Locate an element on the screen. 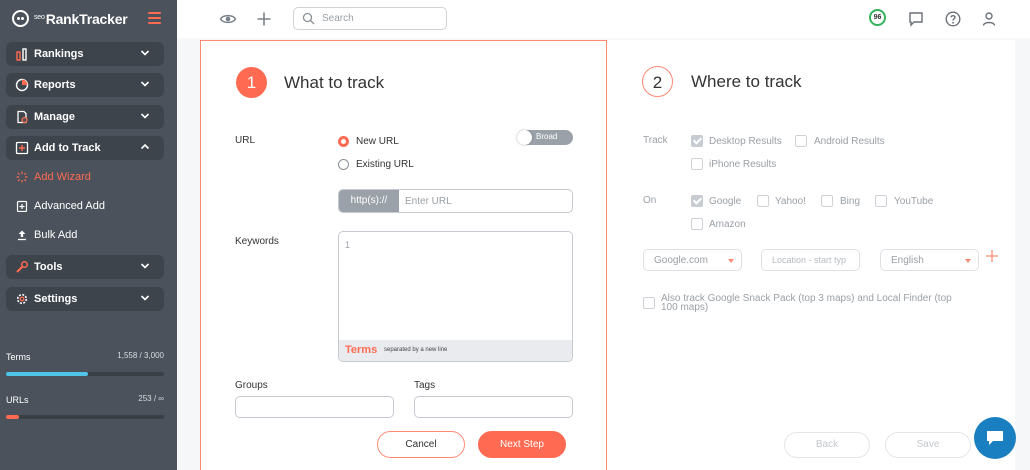 The image size is (1030, 470). next-step-button: Next Step is located at coordinates (522, 444).